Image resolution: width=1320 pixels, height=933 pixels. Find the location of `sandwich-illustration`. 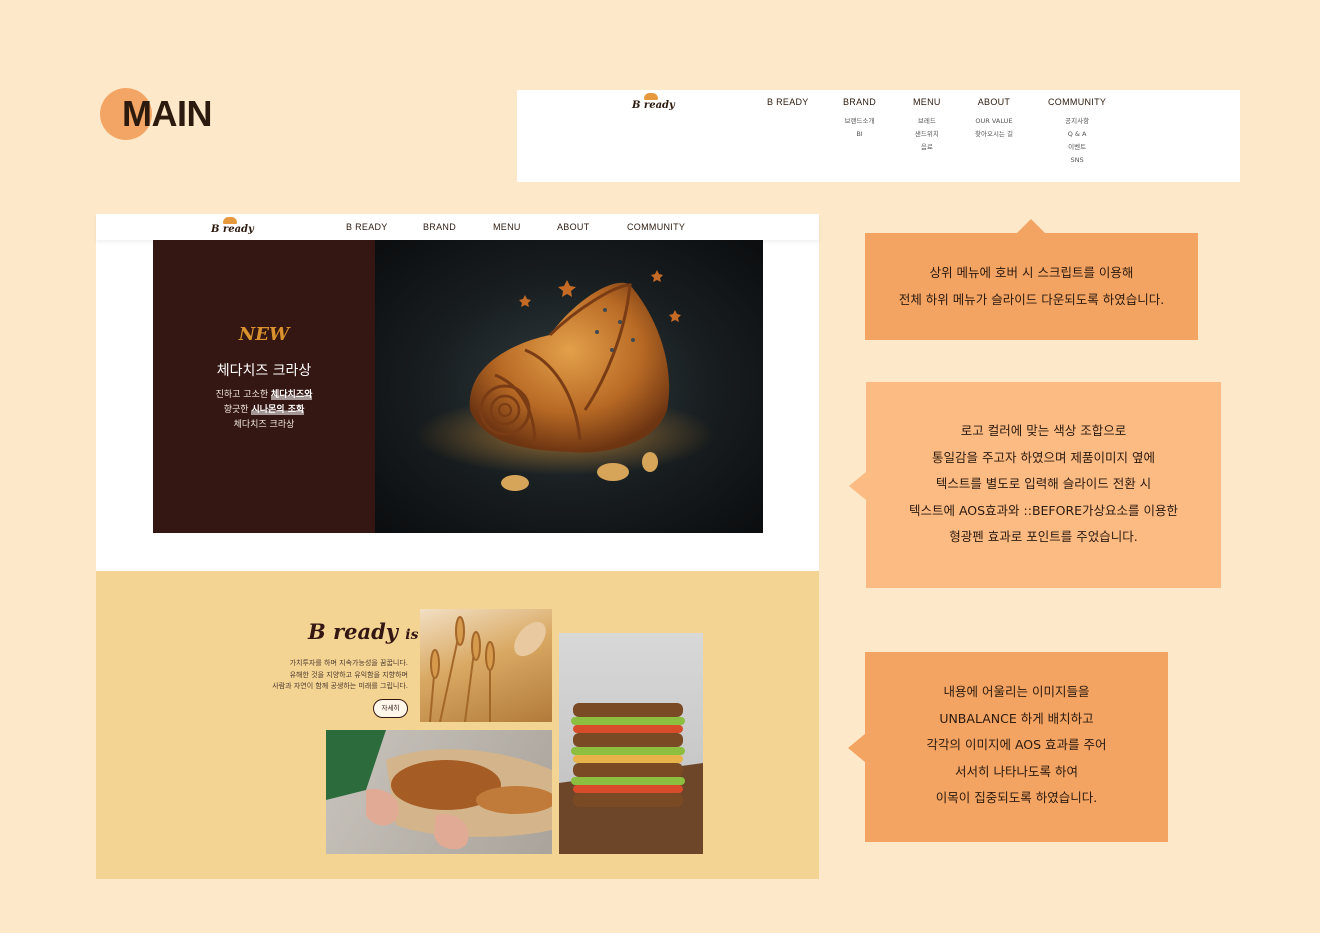

sandwich-illustration is located at coordinates (631, 778).